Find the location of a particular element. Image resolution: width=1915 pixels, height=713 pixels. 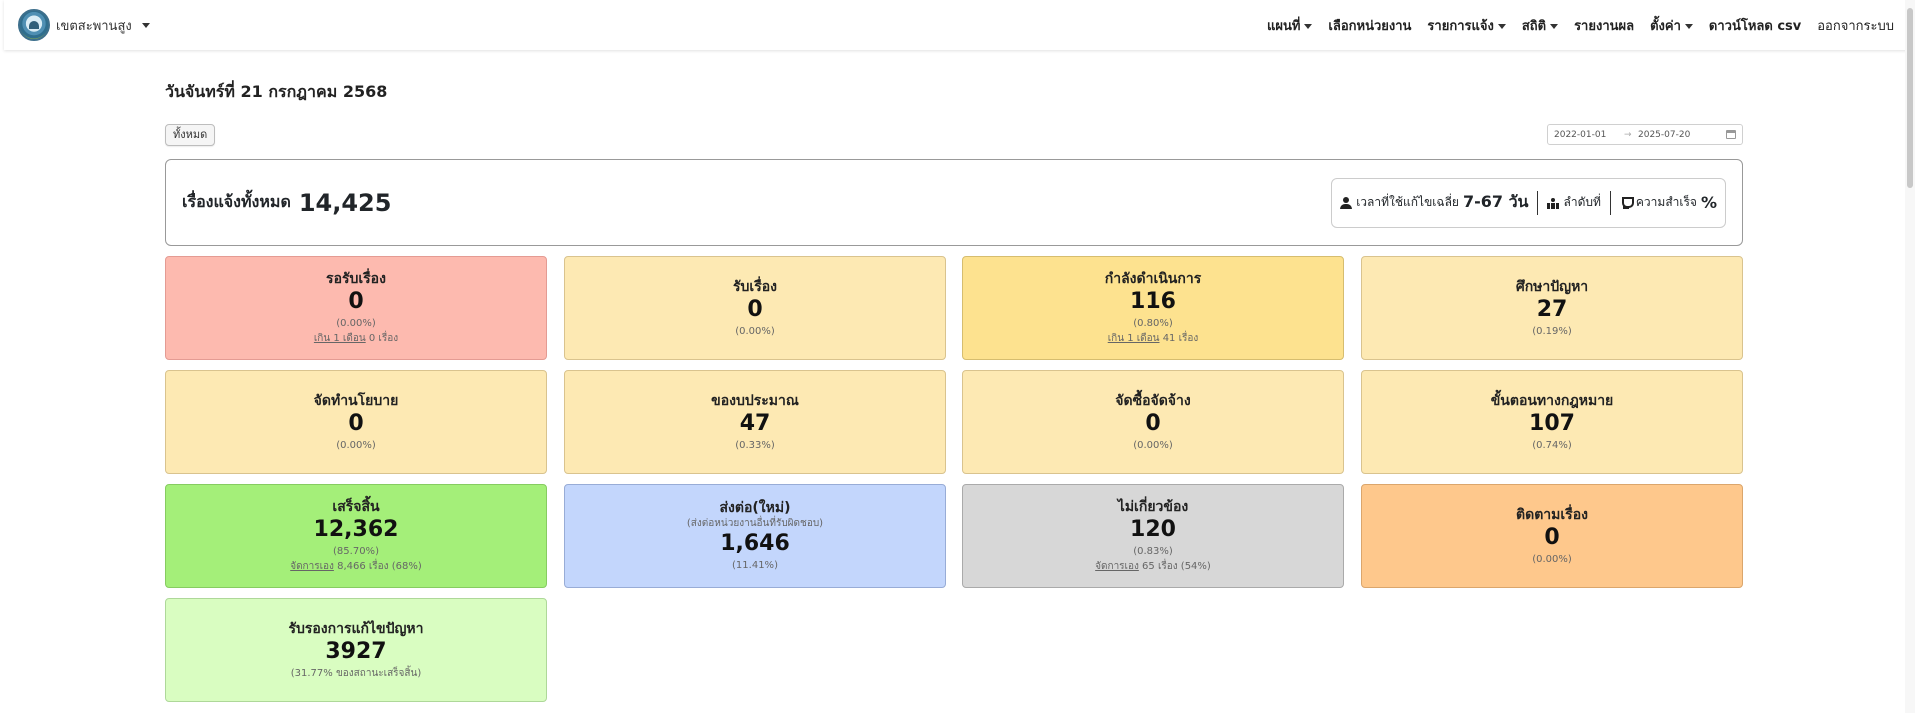

success-label: ความสำเร็จ is located at coordinates (1666, 202).